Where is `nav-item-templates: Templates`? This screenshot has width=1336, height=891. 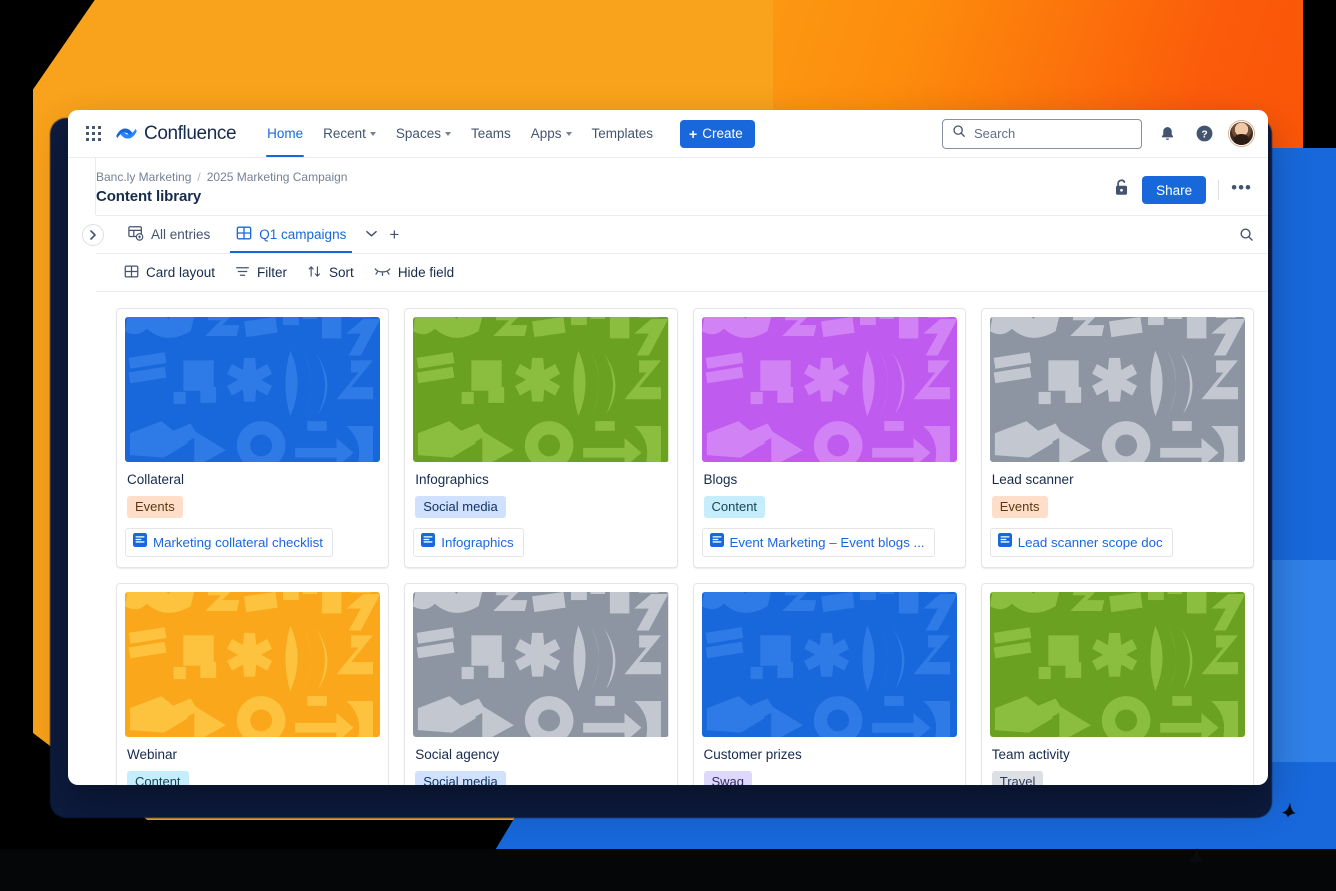
nav-item-templates: Templates is located at coordinates (623, 133).